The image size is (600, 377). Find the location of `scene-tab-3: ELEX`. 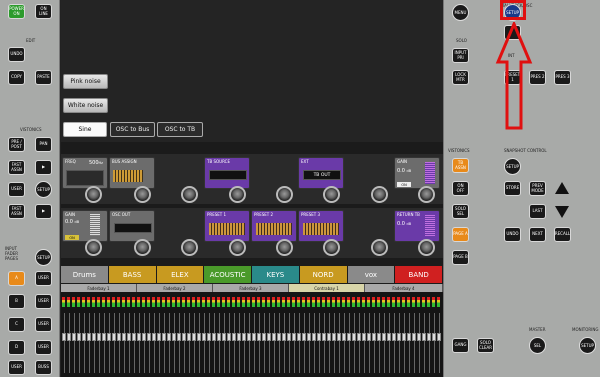

scene-tab-3: ELEX is located at coordinates (180, 274).